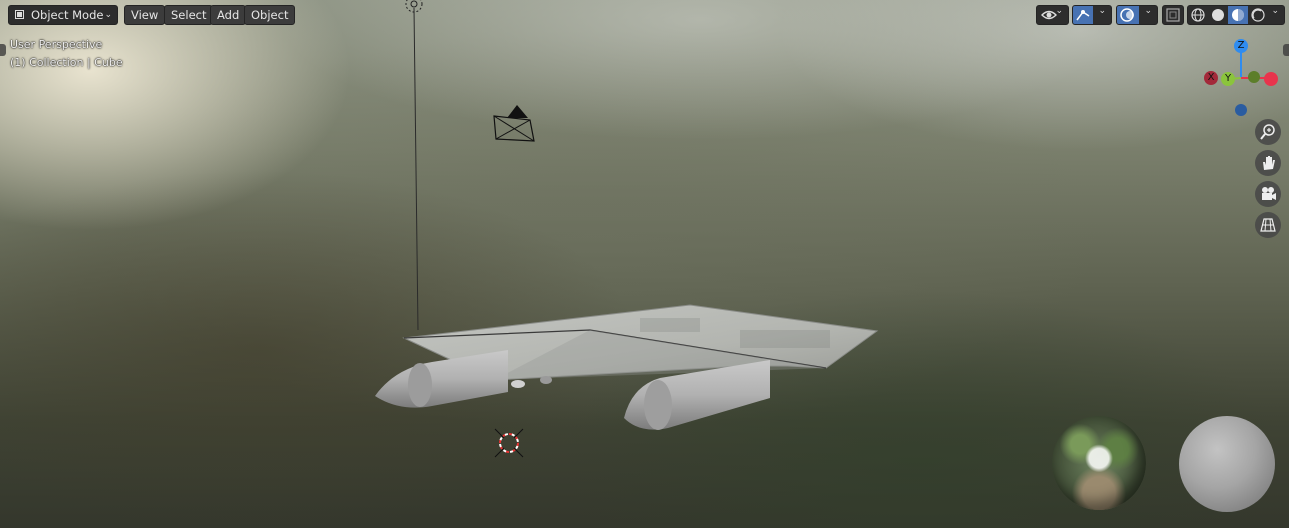 The image size is (1289, 528). What do you see at coordinates (66, 62) in the screenshot?
I see `active-object-label: (1) Collection | Cube` at bounding box center [66, 62].